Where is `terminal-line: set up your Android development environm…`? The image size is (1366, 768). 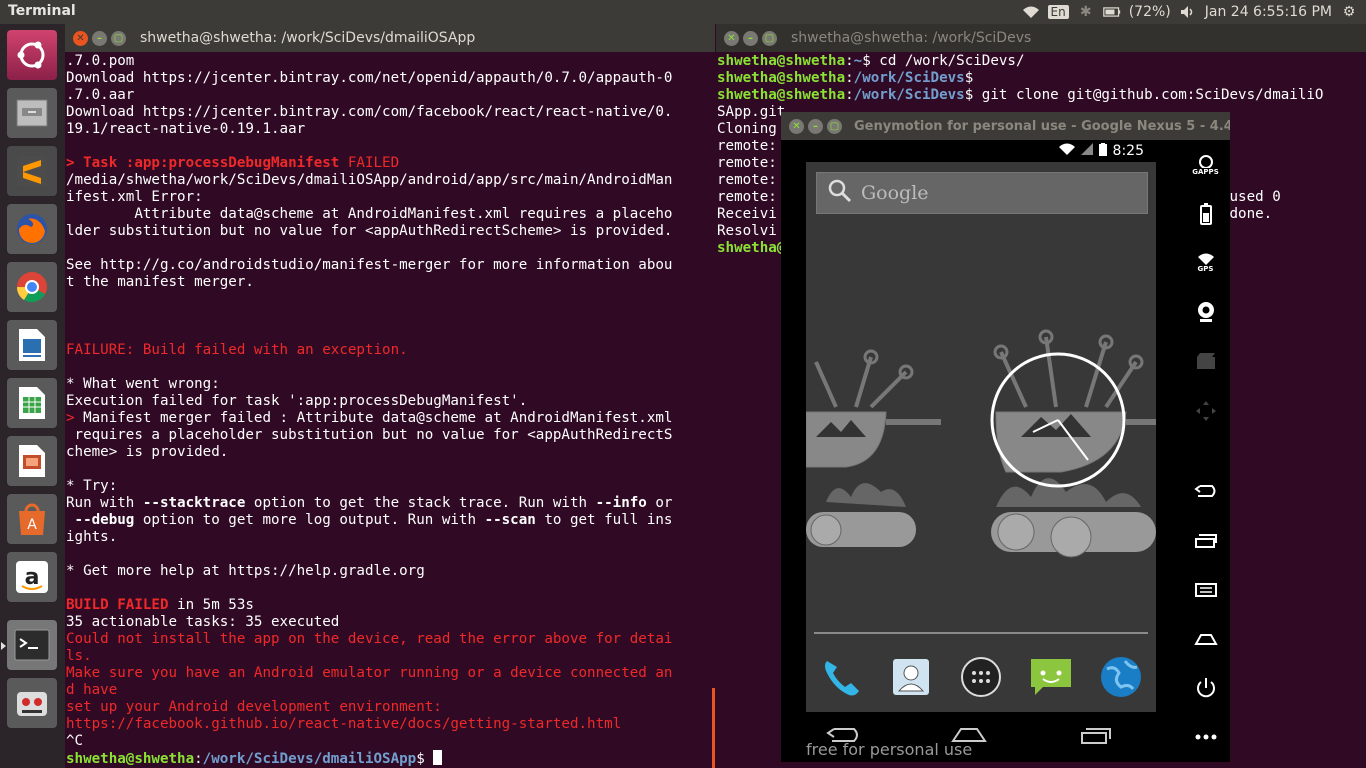
terminal-line: set up your Android development environm… is located at coordinates (390, 707).